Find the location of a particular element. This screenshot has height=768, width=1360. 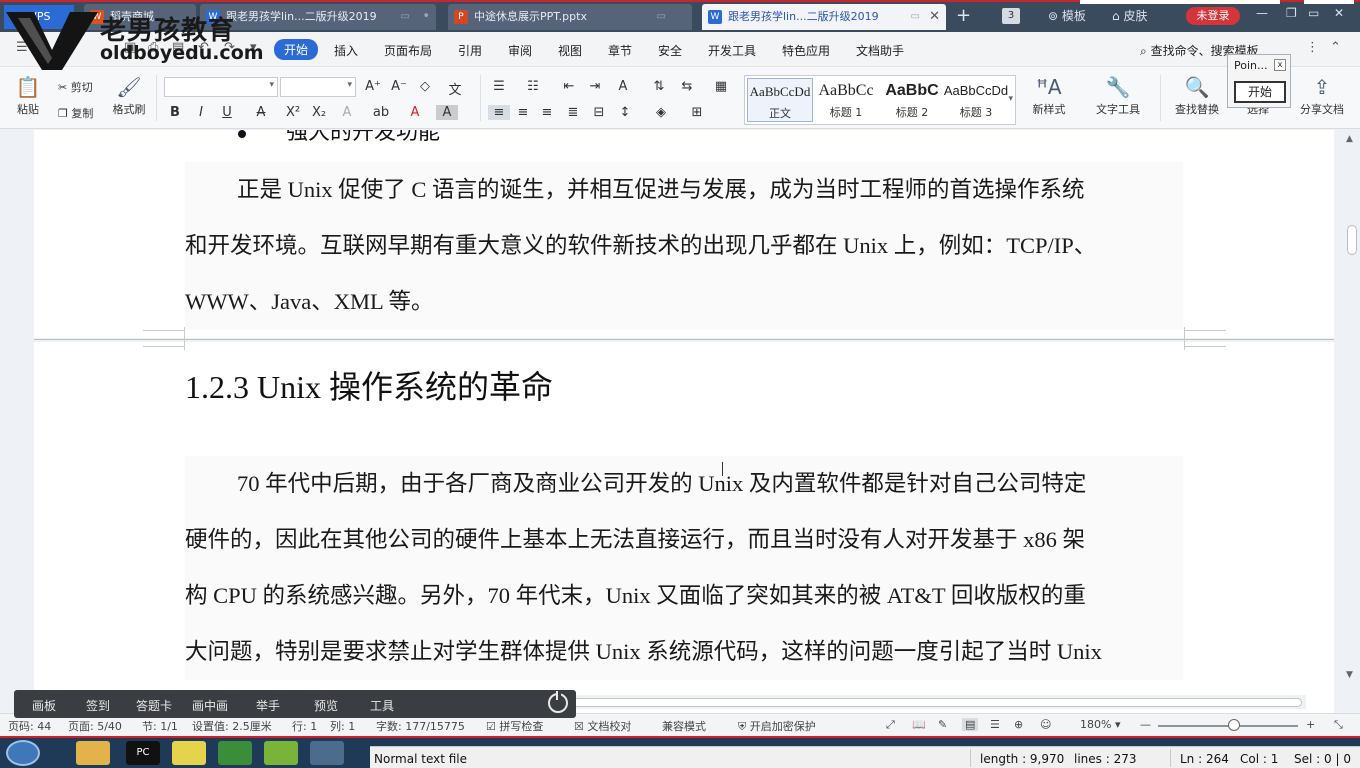

skin-button: ⌂ 皮肤 is located at coordinates (1129, 16).